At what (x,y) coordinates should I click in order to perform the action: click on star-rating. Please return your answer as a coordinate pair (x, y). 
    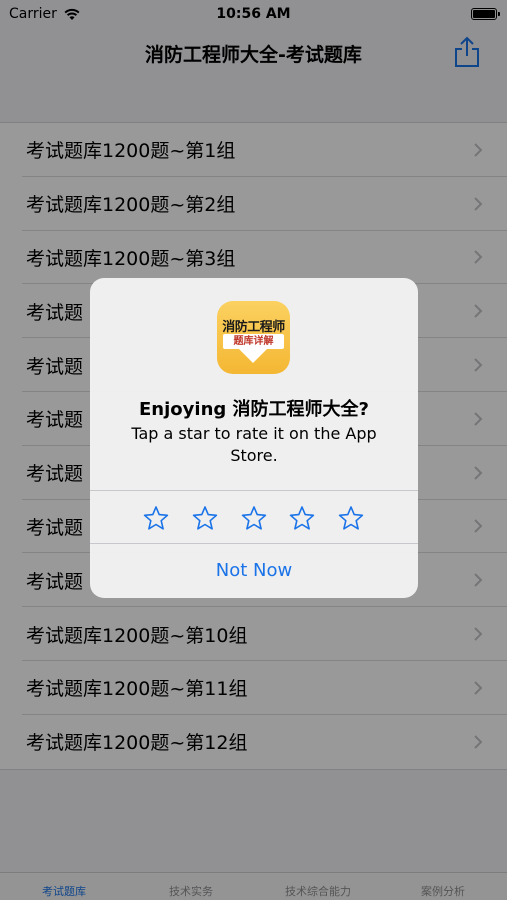
    Looking at the image, I should click on (254, 517).